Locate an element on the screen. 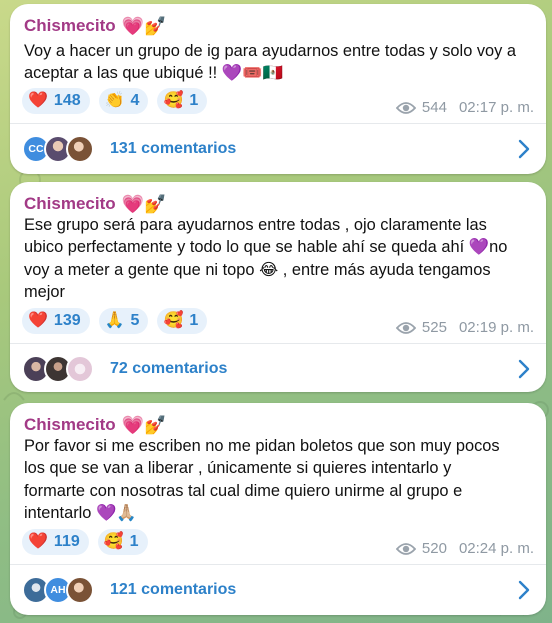  reactions-bar: ❤️ 119 🥰 1 is located at coordinates (85, 542).